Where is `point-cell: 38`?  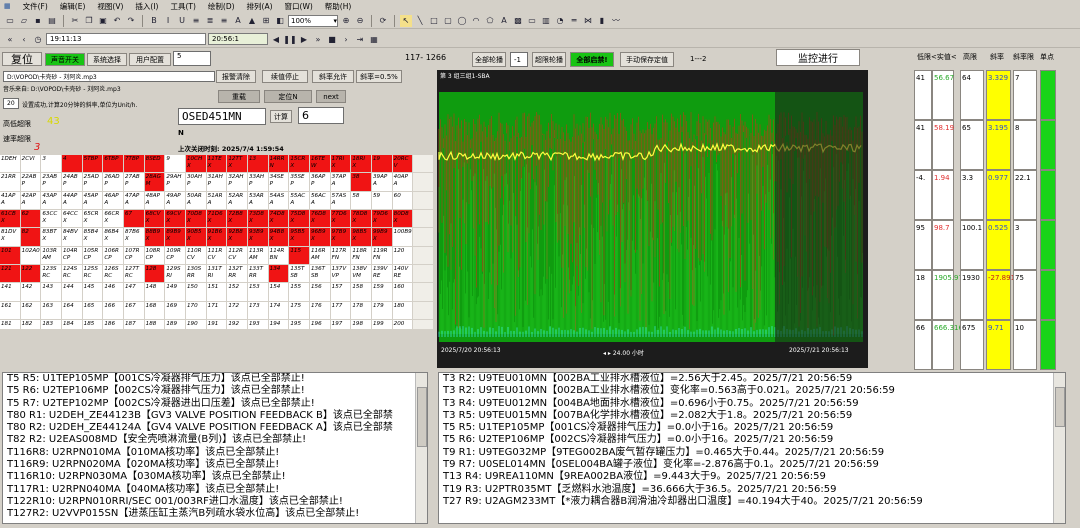
point-cell: 38 is located at coordinates (361, 182).